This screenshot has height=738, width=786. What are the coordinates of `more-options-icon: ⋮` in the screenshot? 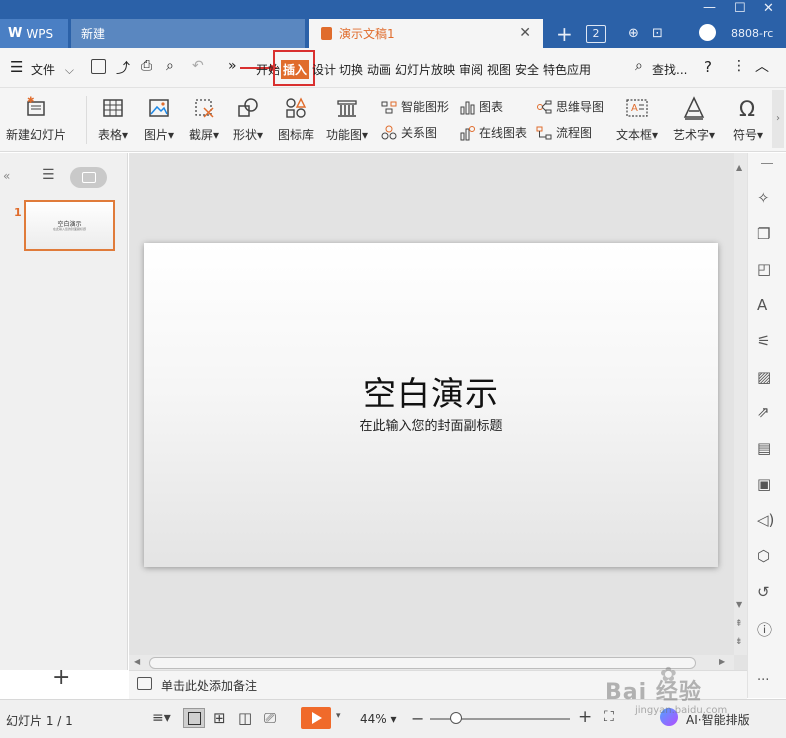 It's located at (739, 66).